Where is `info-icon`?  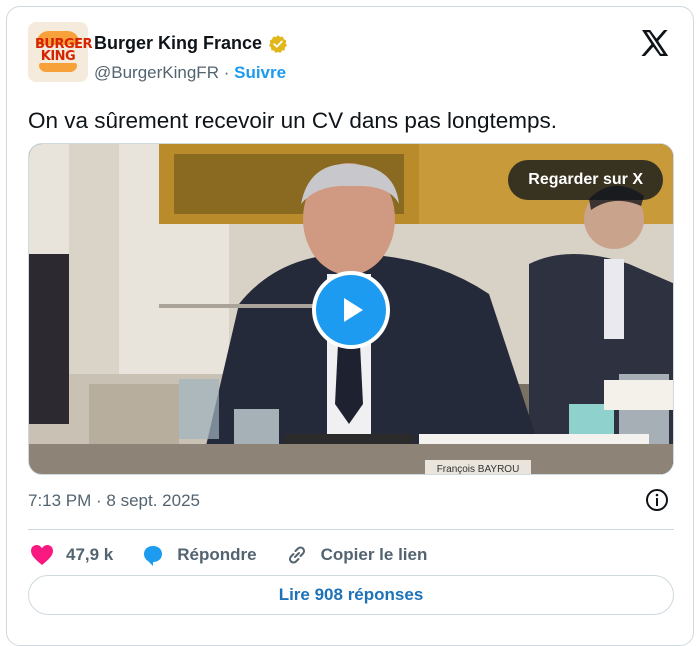
info-icon is located at coordinates (657, 500).